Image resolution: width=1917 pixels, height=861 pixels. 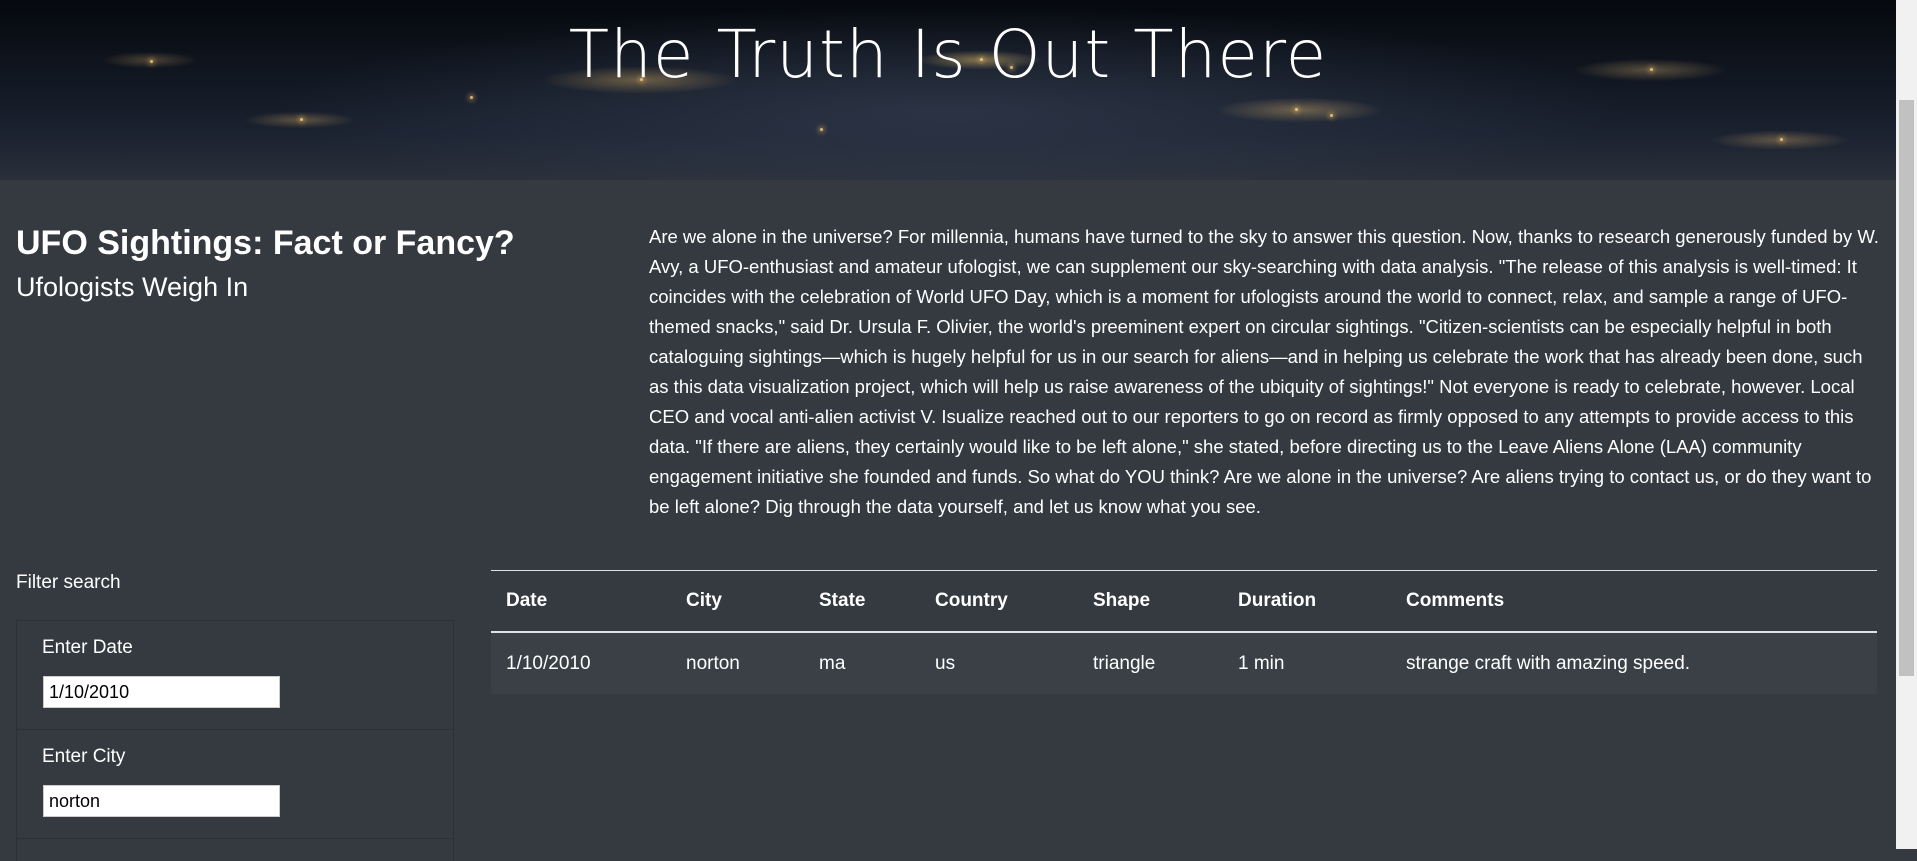 I want to click on column-header-city: City, so click(x=704, y=600).